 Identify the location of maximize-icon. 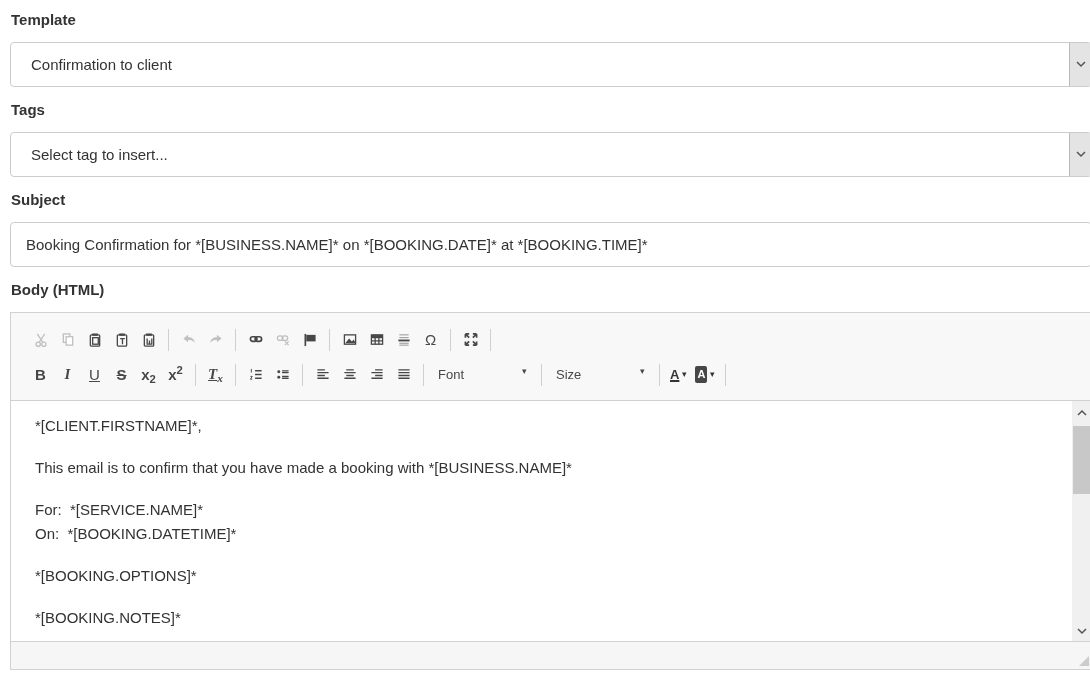
(470, 339).